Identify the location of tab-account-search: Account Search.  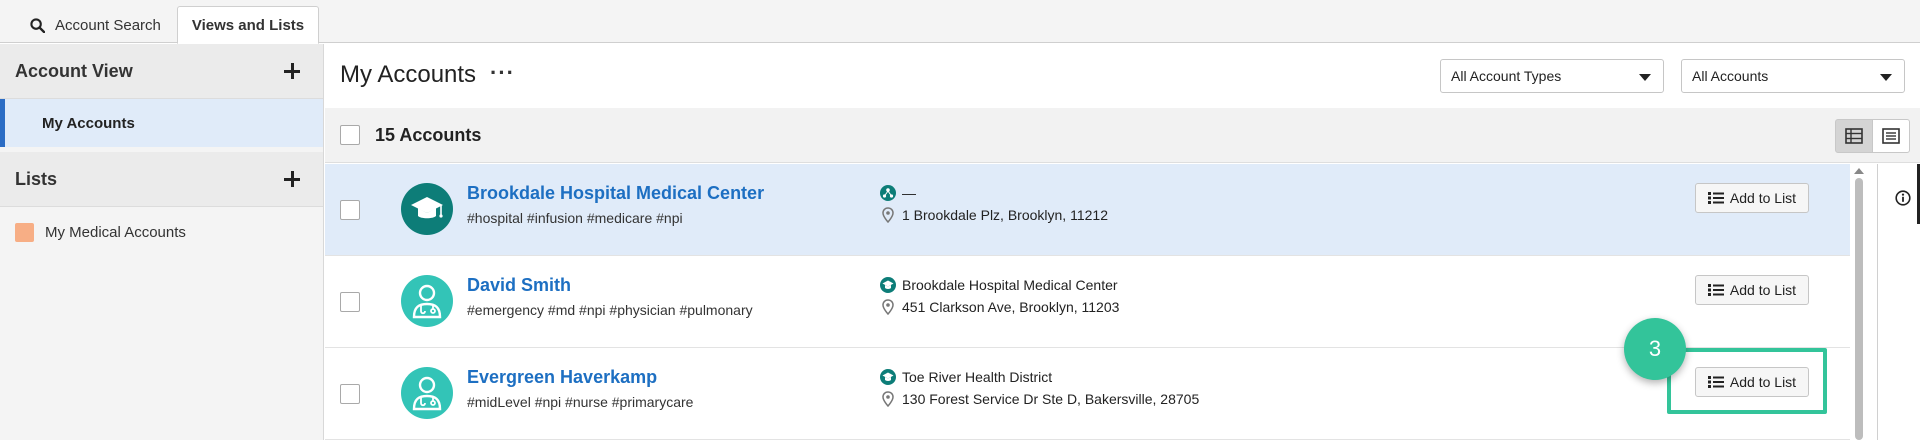
(95, 25).